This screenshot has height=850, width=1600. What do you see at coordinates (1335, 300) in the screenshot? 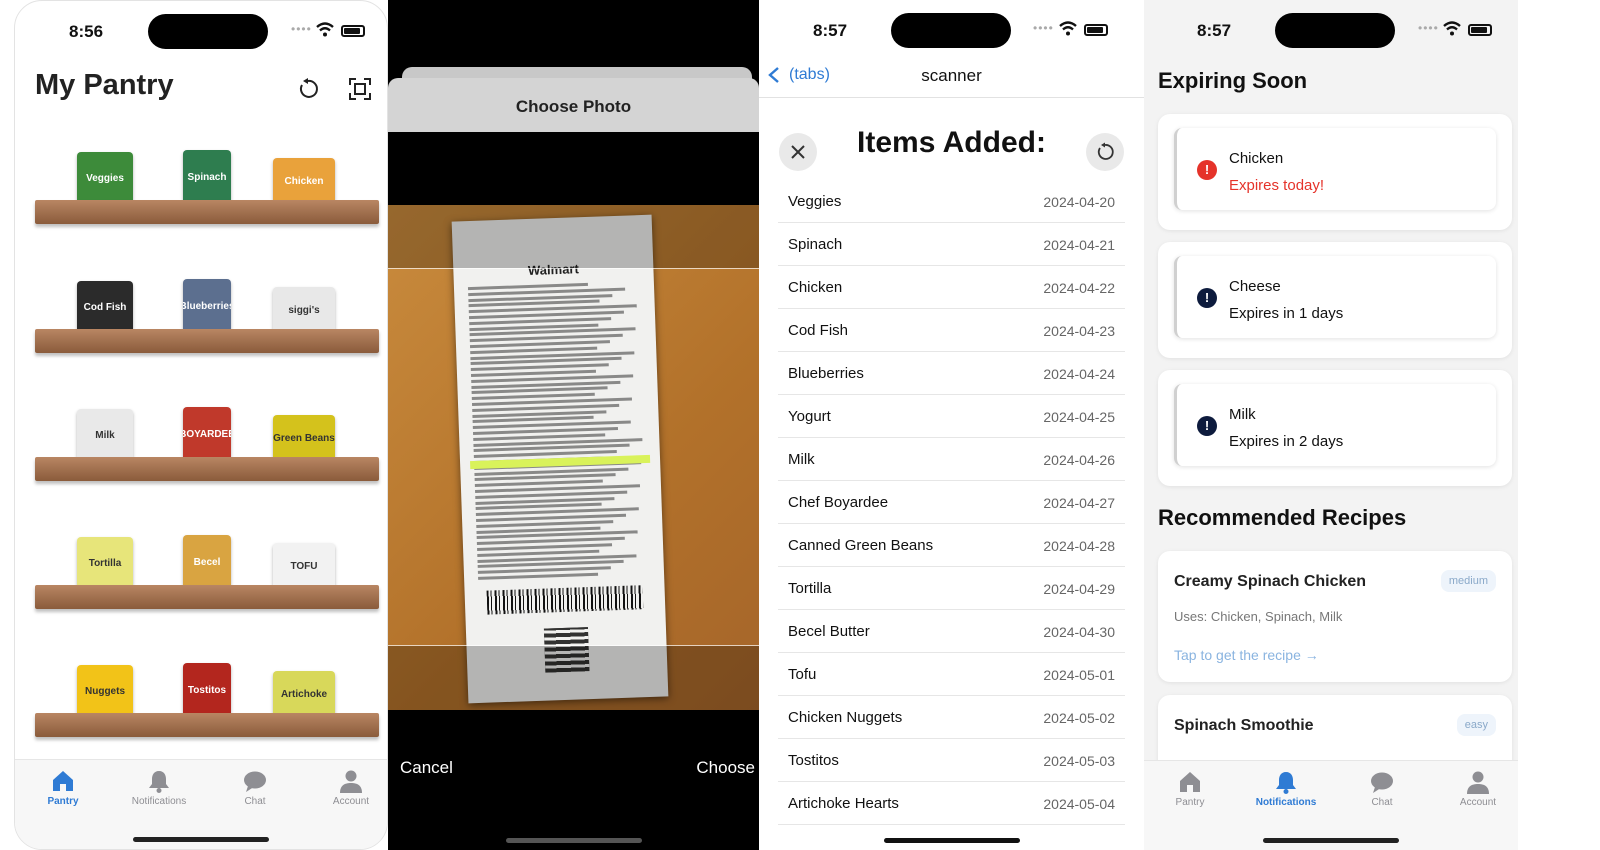
I see `expiring-card: ! Cheese Expires in 1 days` at bounding box center [1335, 300].